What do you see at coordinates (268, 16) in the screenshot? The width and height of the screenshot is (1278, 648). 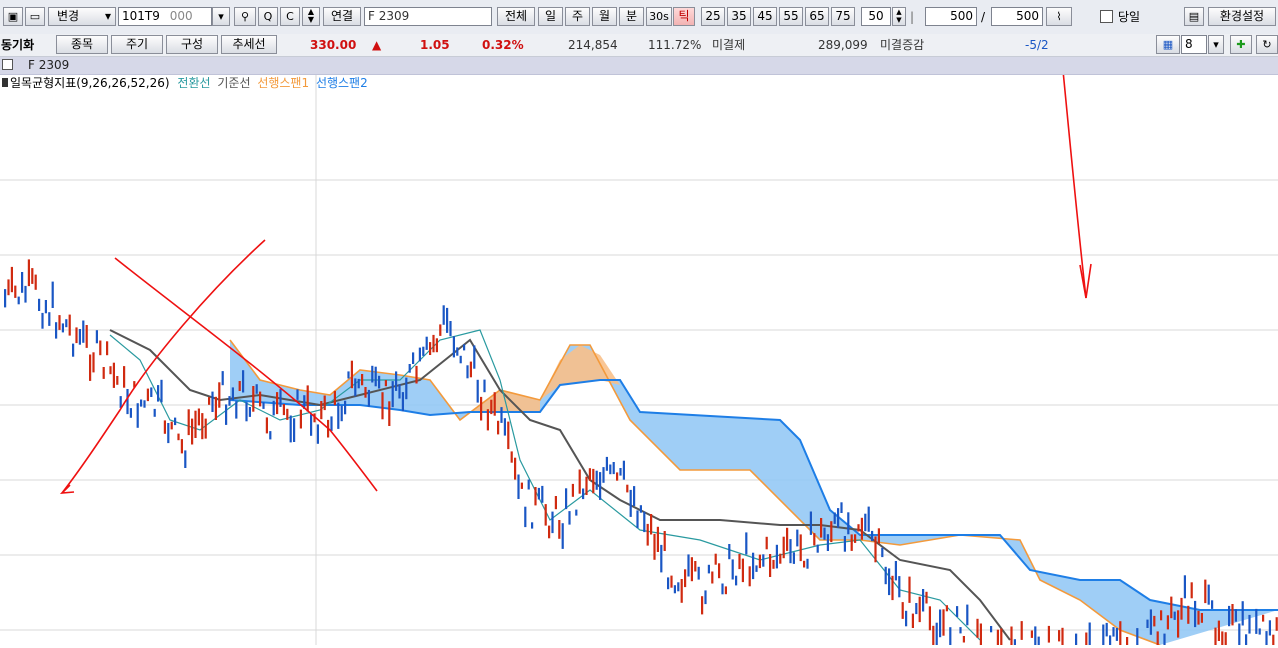 I see `order-icon: Q` at bounding box center [268, 16].